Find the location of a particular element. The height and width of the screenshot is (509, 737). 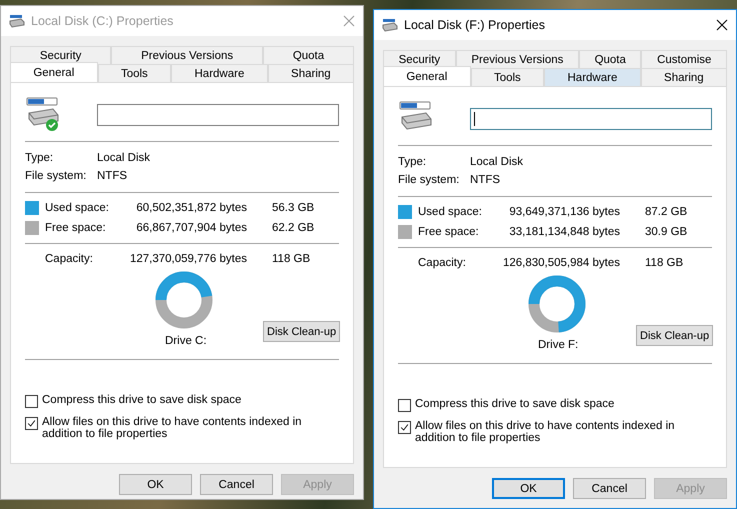

window-title: Local Disk (C:) Properties is located at coordinates (102, 21).